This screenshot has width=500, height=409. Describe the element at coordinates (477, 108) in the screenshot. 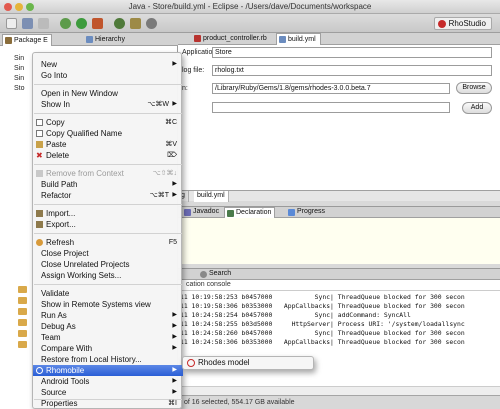

I see `add-button: Add` at that location.